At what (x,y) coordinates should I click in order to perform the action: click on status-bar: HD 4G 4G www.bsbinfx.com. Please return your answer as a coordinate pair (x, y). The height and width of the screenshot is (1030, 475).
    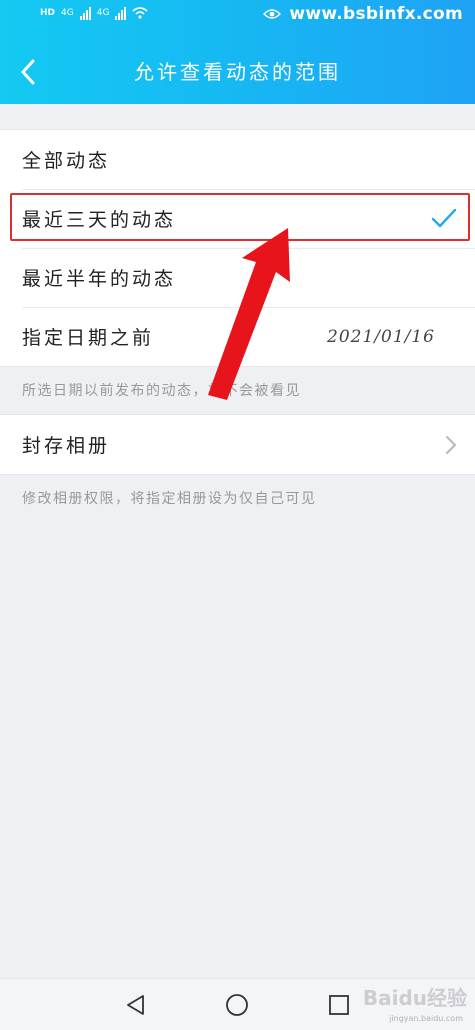
    Looking at the image, I should click on (237, 17).